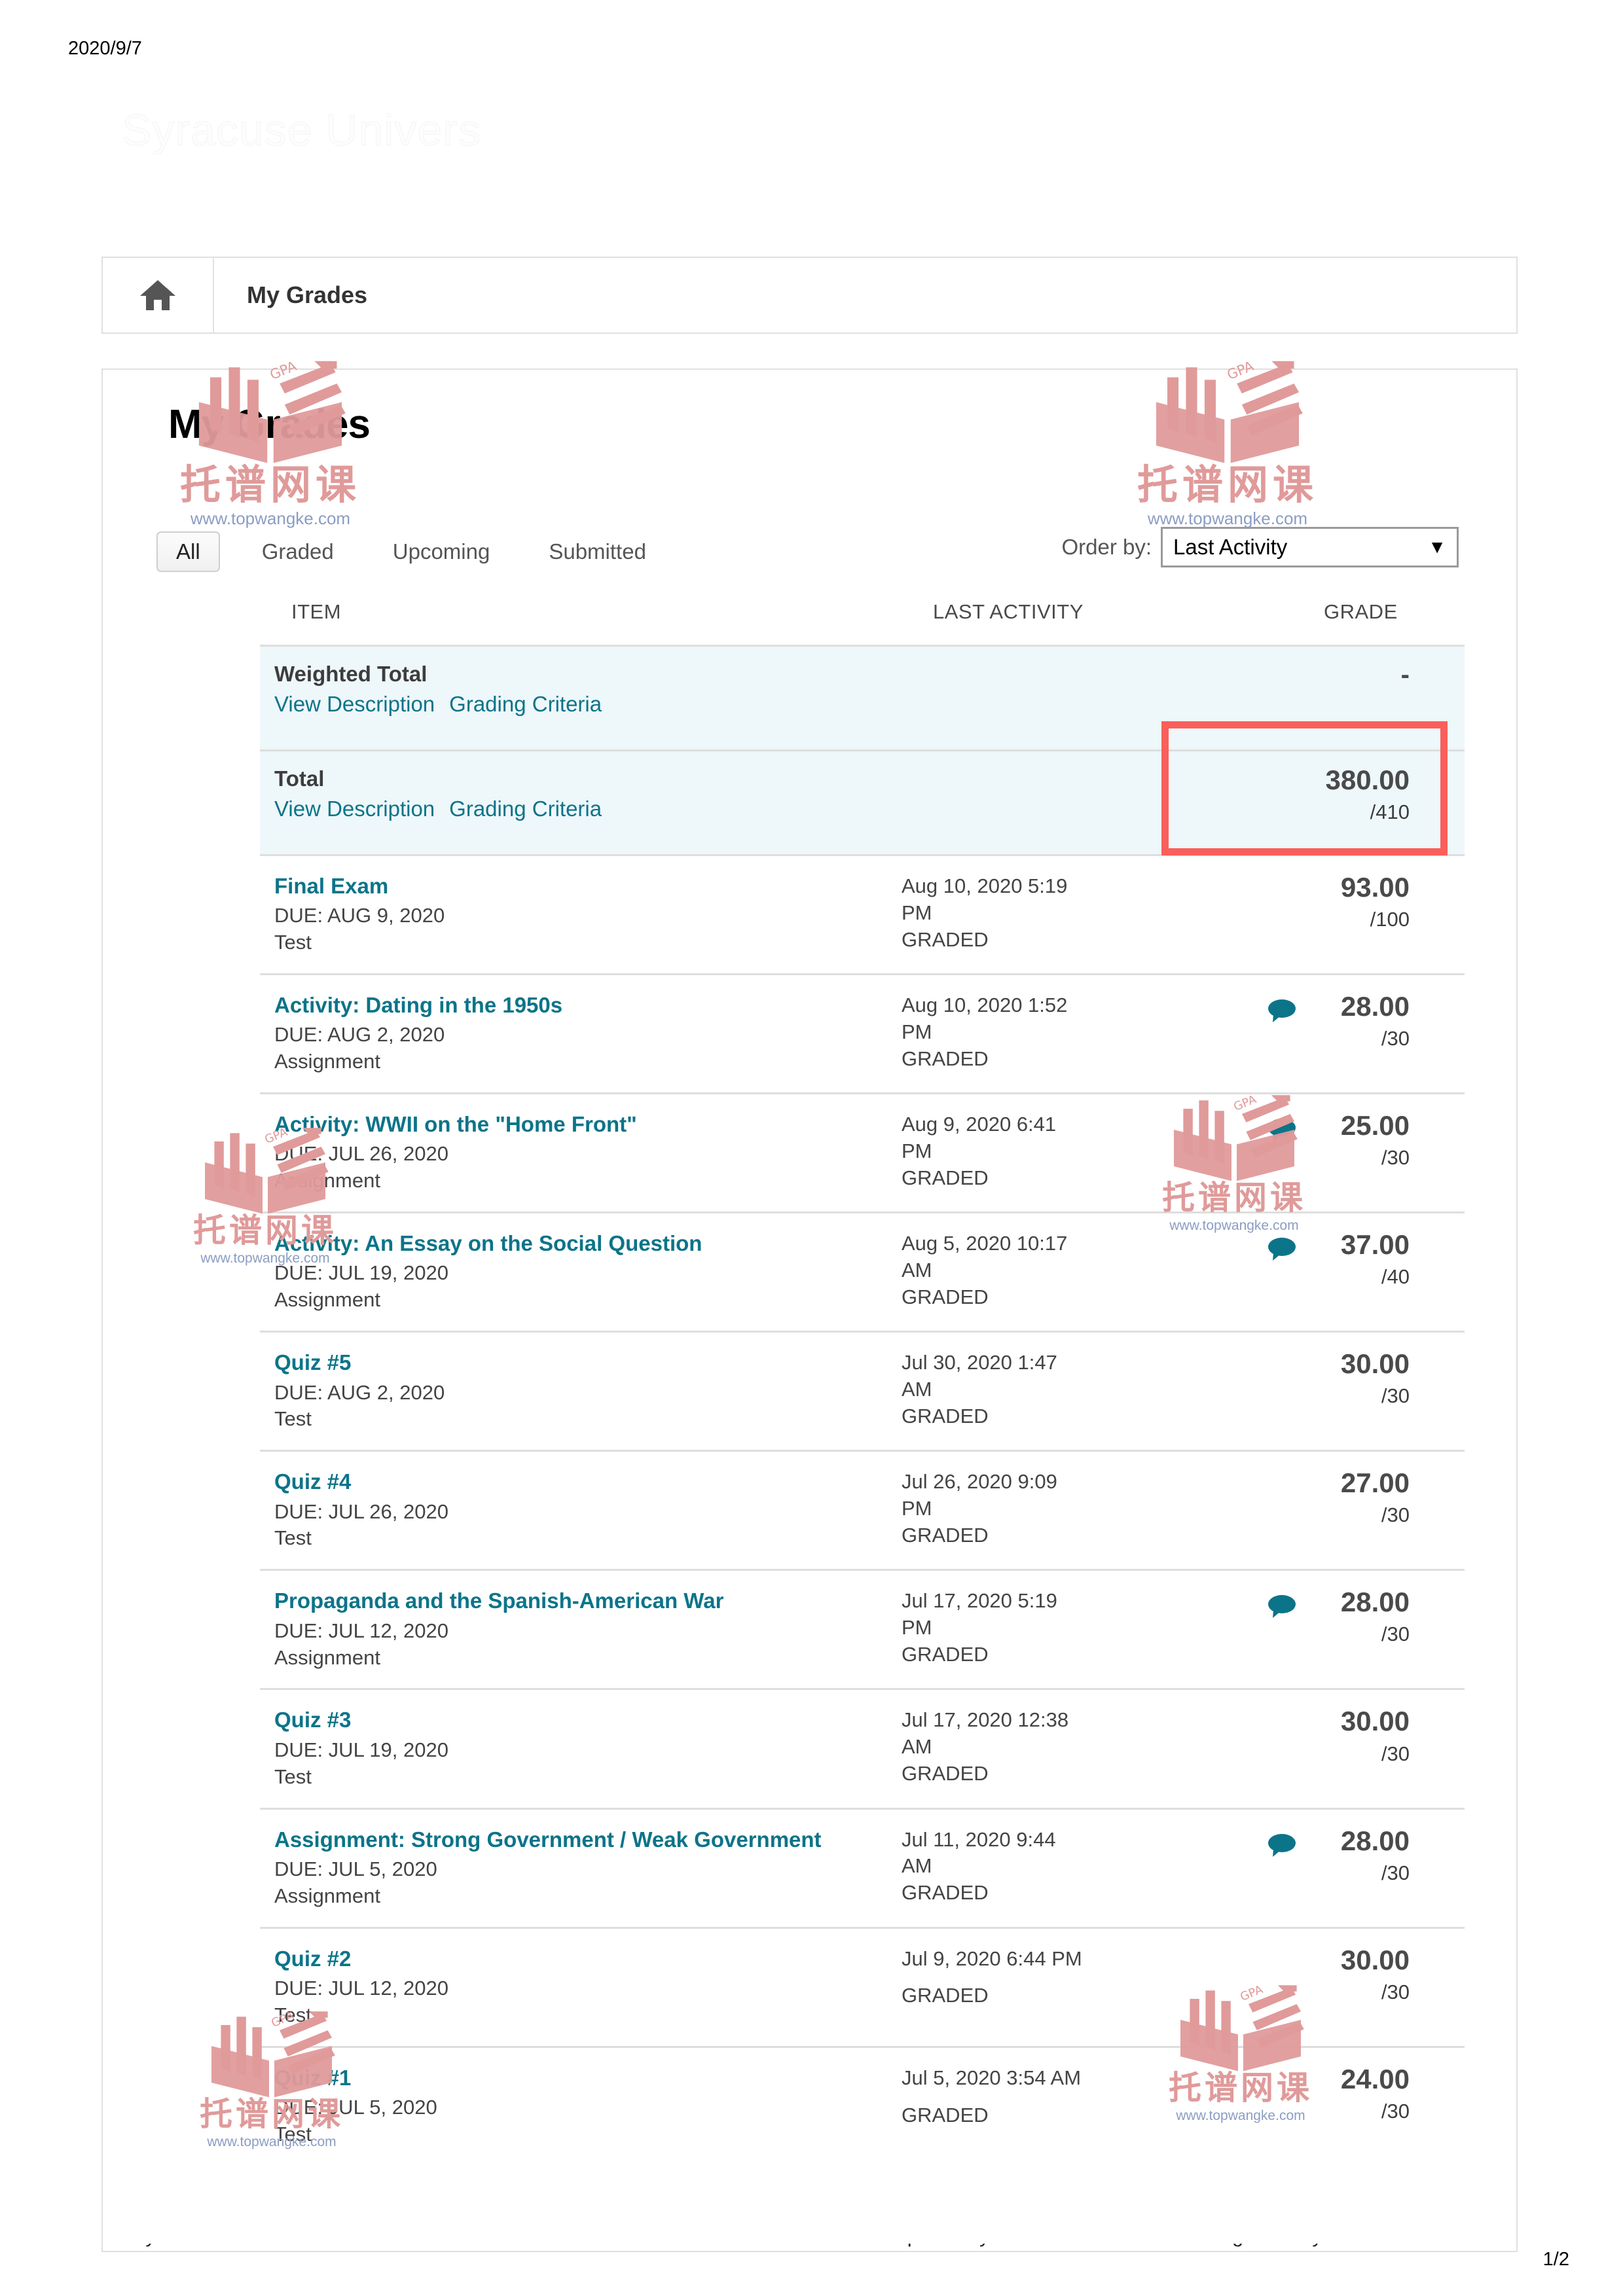  What do you see at coordinates (105, 48) in the screenshot?
I see `print-date: 2020/9/7` at bounding box center [105, 48].